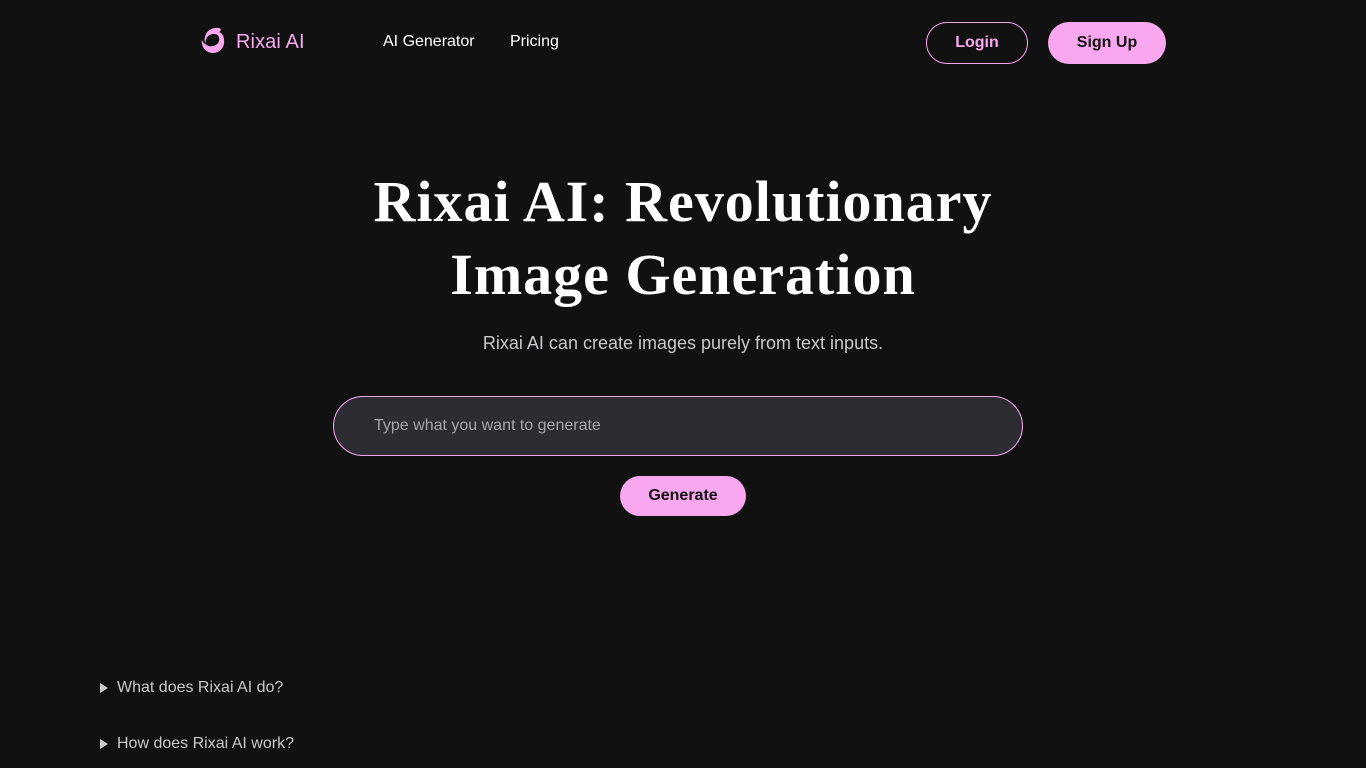  Describe the element at coordinates (678, 426) in the screenshot. I see `prompt-input` at that location.